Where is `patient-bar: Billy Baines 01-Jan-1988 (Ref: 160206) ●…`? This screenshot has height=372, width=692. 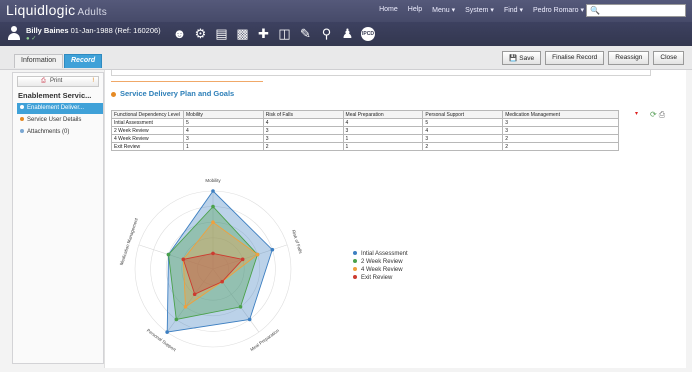
patient-bar: Billy Baines 01-Jan-1988 (Ref: 160206) ●… is located at coordinates (346, 34).